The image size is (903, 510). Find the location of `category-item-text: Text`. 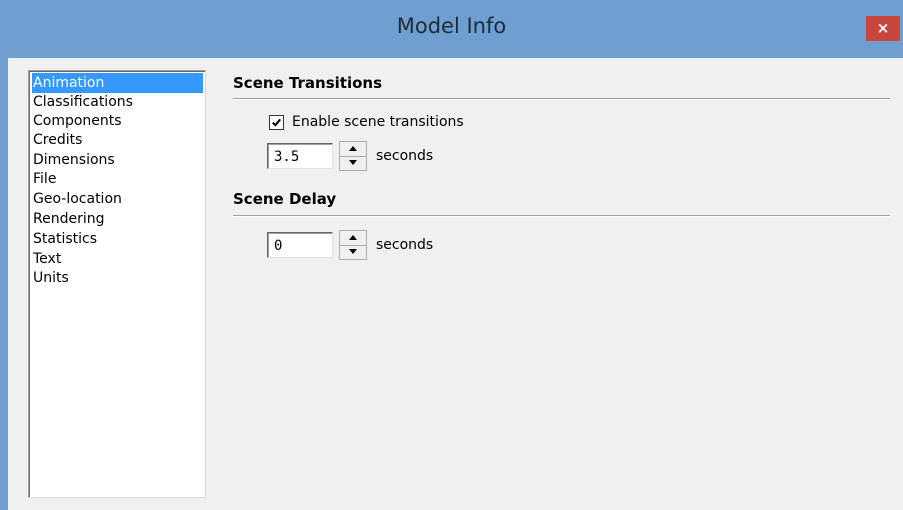

category-item-text: Text is located at coordinates (49, 259).